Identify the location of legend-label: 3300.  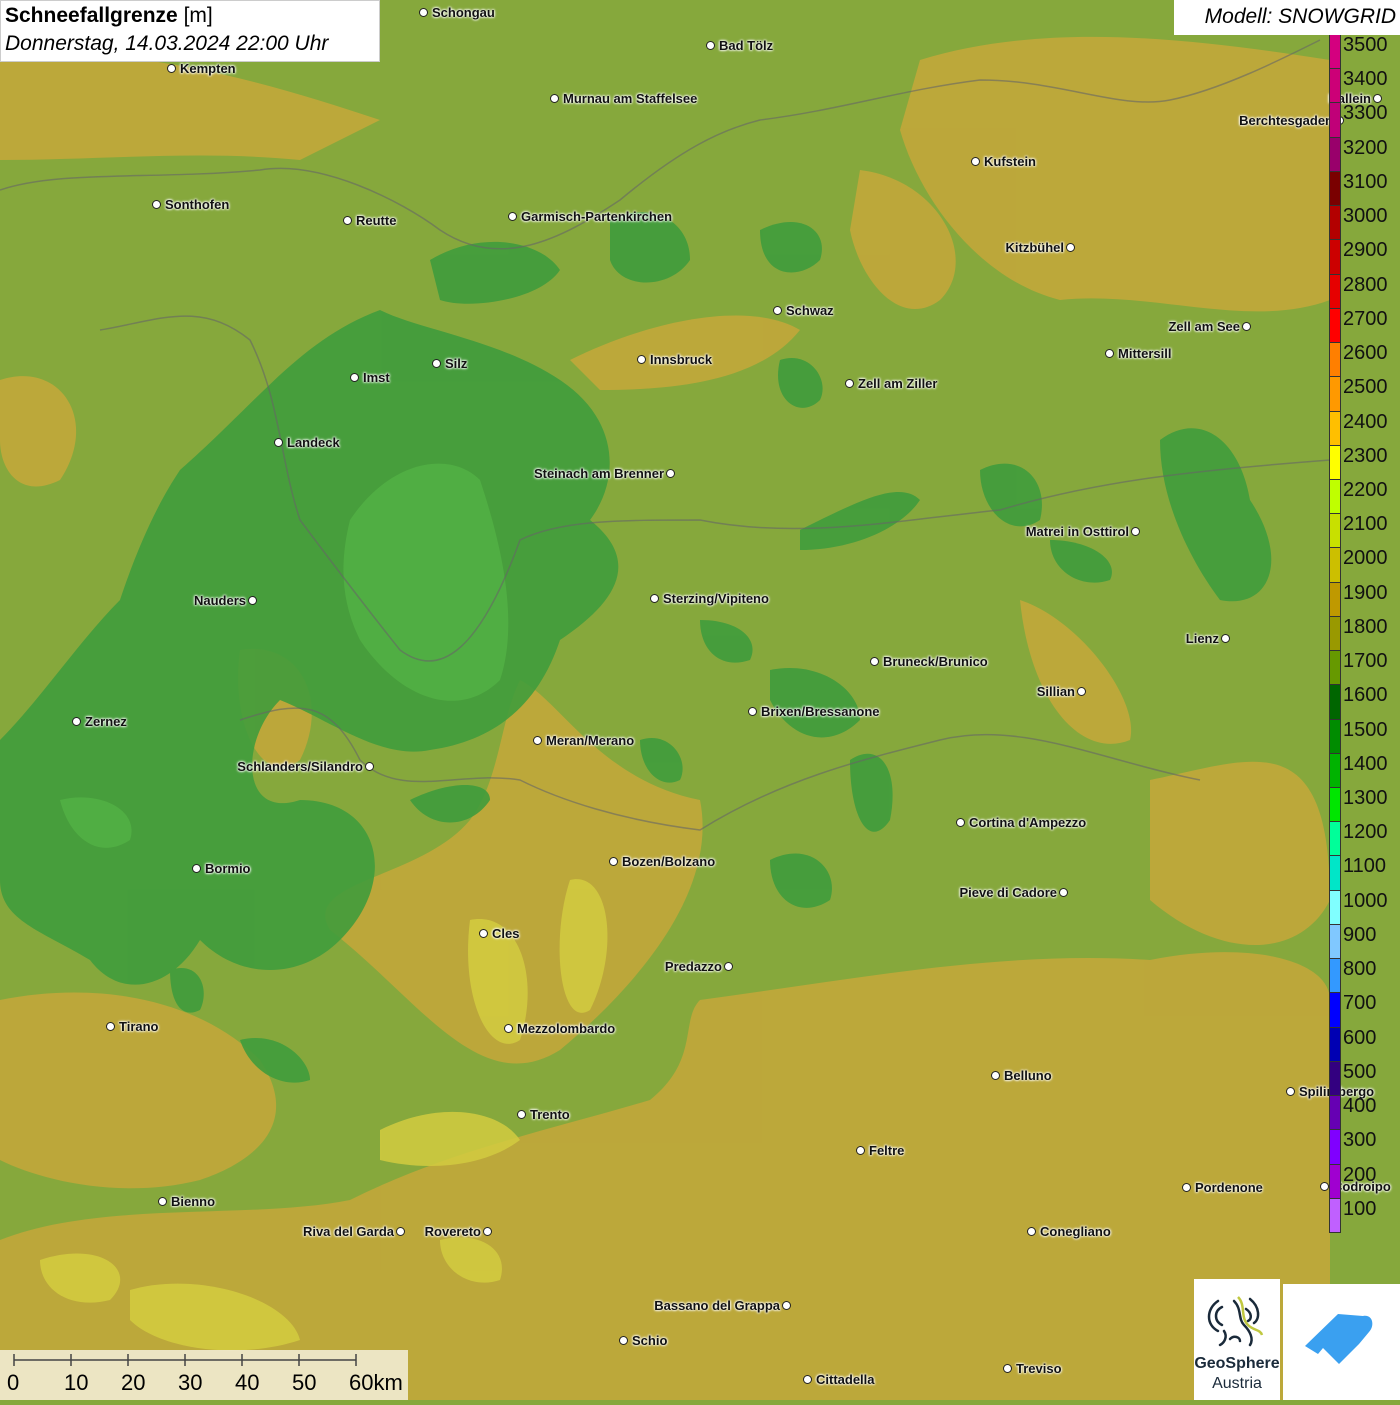
(1365, 113).